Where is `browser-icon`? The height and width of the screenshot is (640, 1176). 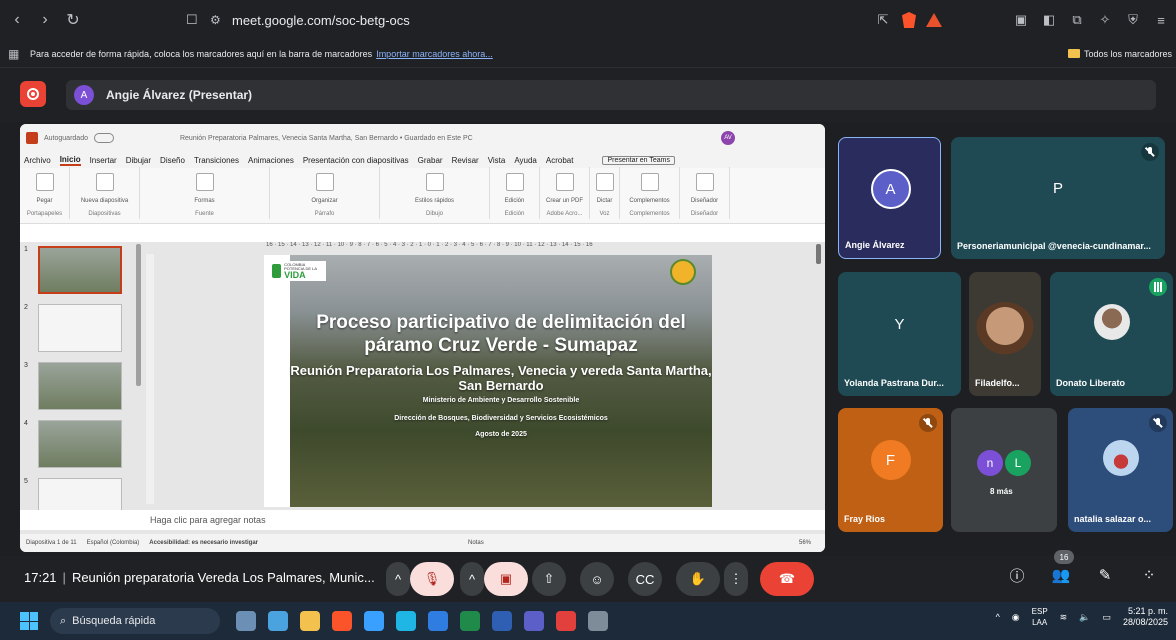
browser-icon is located at coordinates (438, 621).